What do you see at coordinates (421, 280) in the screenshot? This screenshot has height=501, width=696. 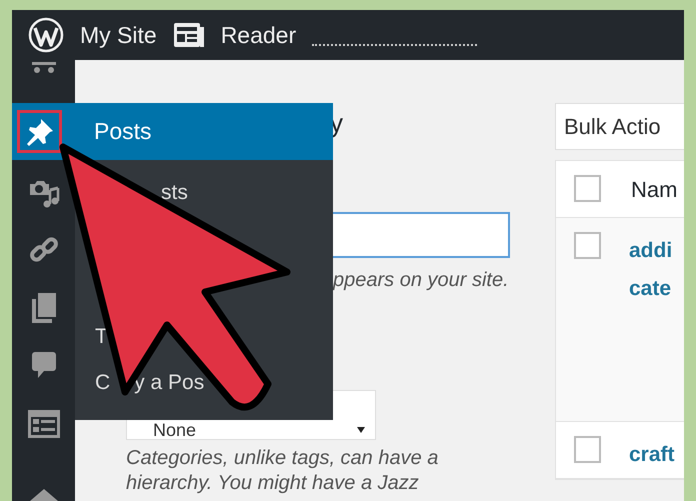 I see `field-hint: ppears on your site.` at bounding box center [421, 280].